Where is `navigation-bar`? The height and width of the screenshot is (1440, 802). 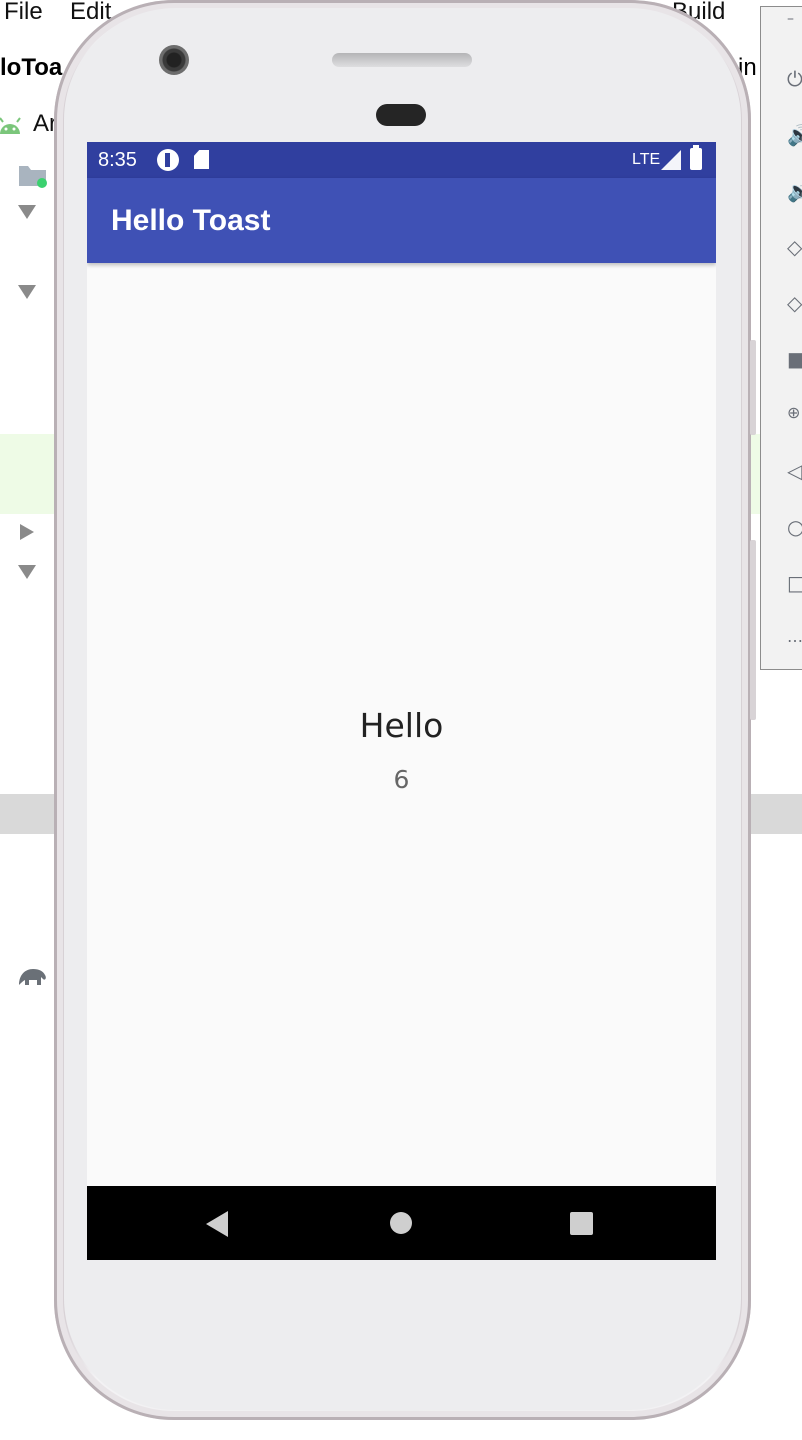 navigation-bar is located at coordinates (401, 1223).